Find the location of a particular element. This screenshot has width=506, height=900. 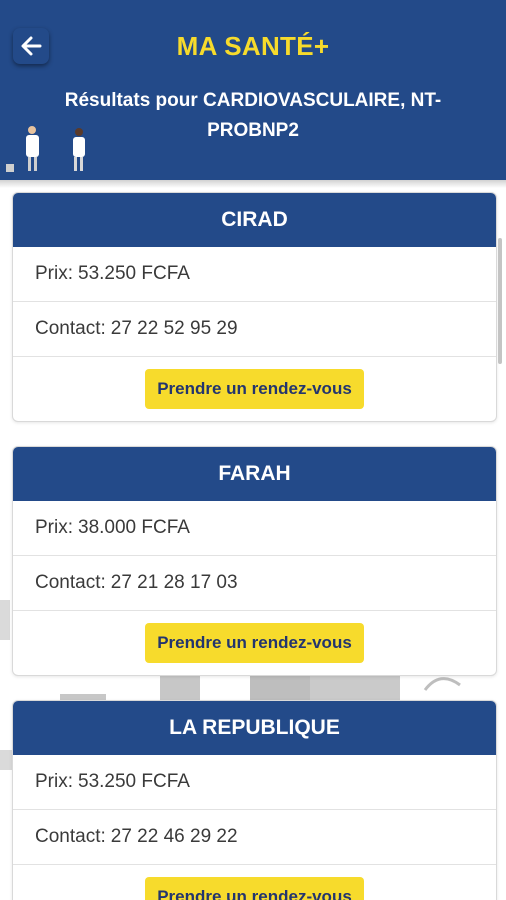

header-shadow is located at coordinates (253, 184).